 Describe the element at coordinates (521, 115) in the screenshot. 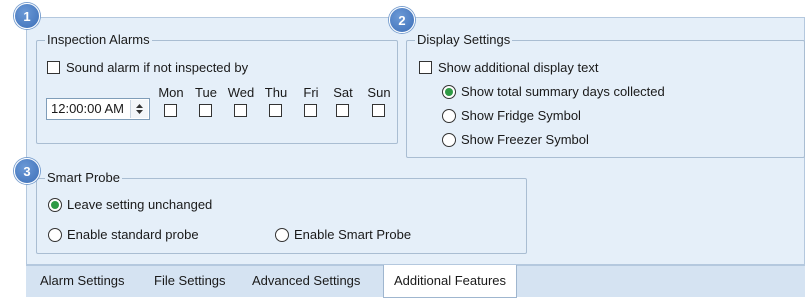

I see `show-fridge-symbol-label: Show Fridge Symbol` at that location.